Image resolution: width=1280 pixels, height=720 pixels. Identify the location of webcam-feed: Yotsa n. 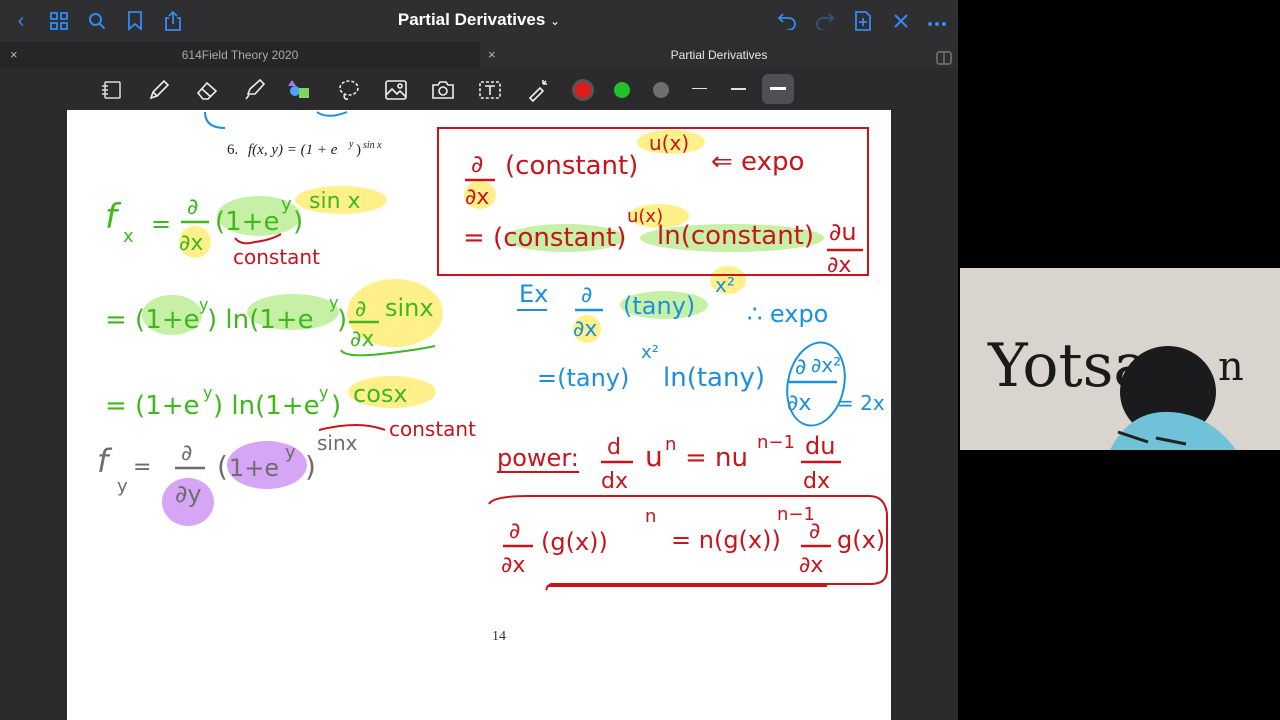
(1120, 359).